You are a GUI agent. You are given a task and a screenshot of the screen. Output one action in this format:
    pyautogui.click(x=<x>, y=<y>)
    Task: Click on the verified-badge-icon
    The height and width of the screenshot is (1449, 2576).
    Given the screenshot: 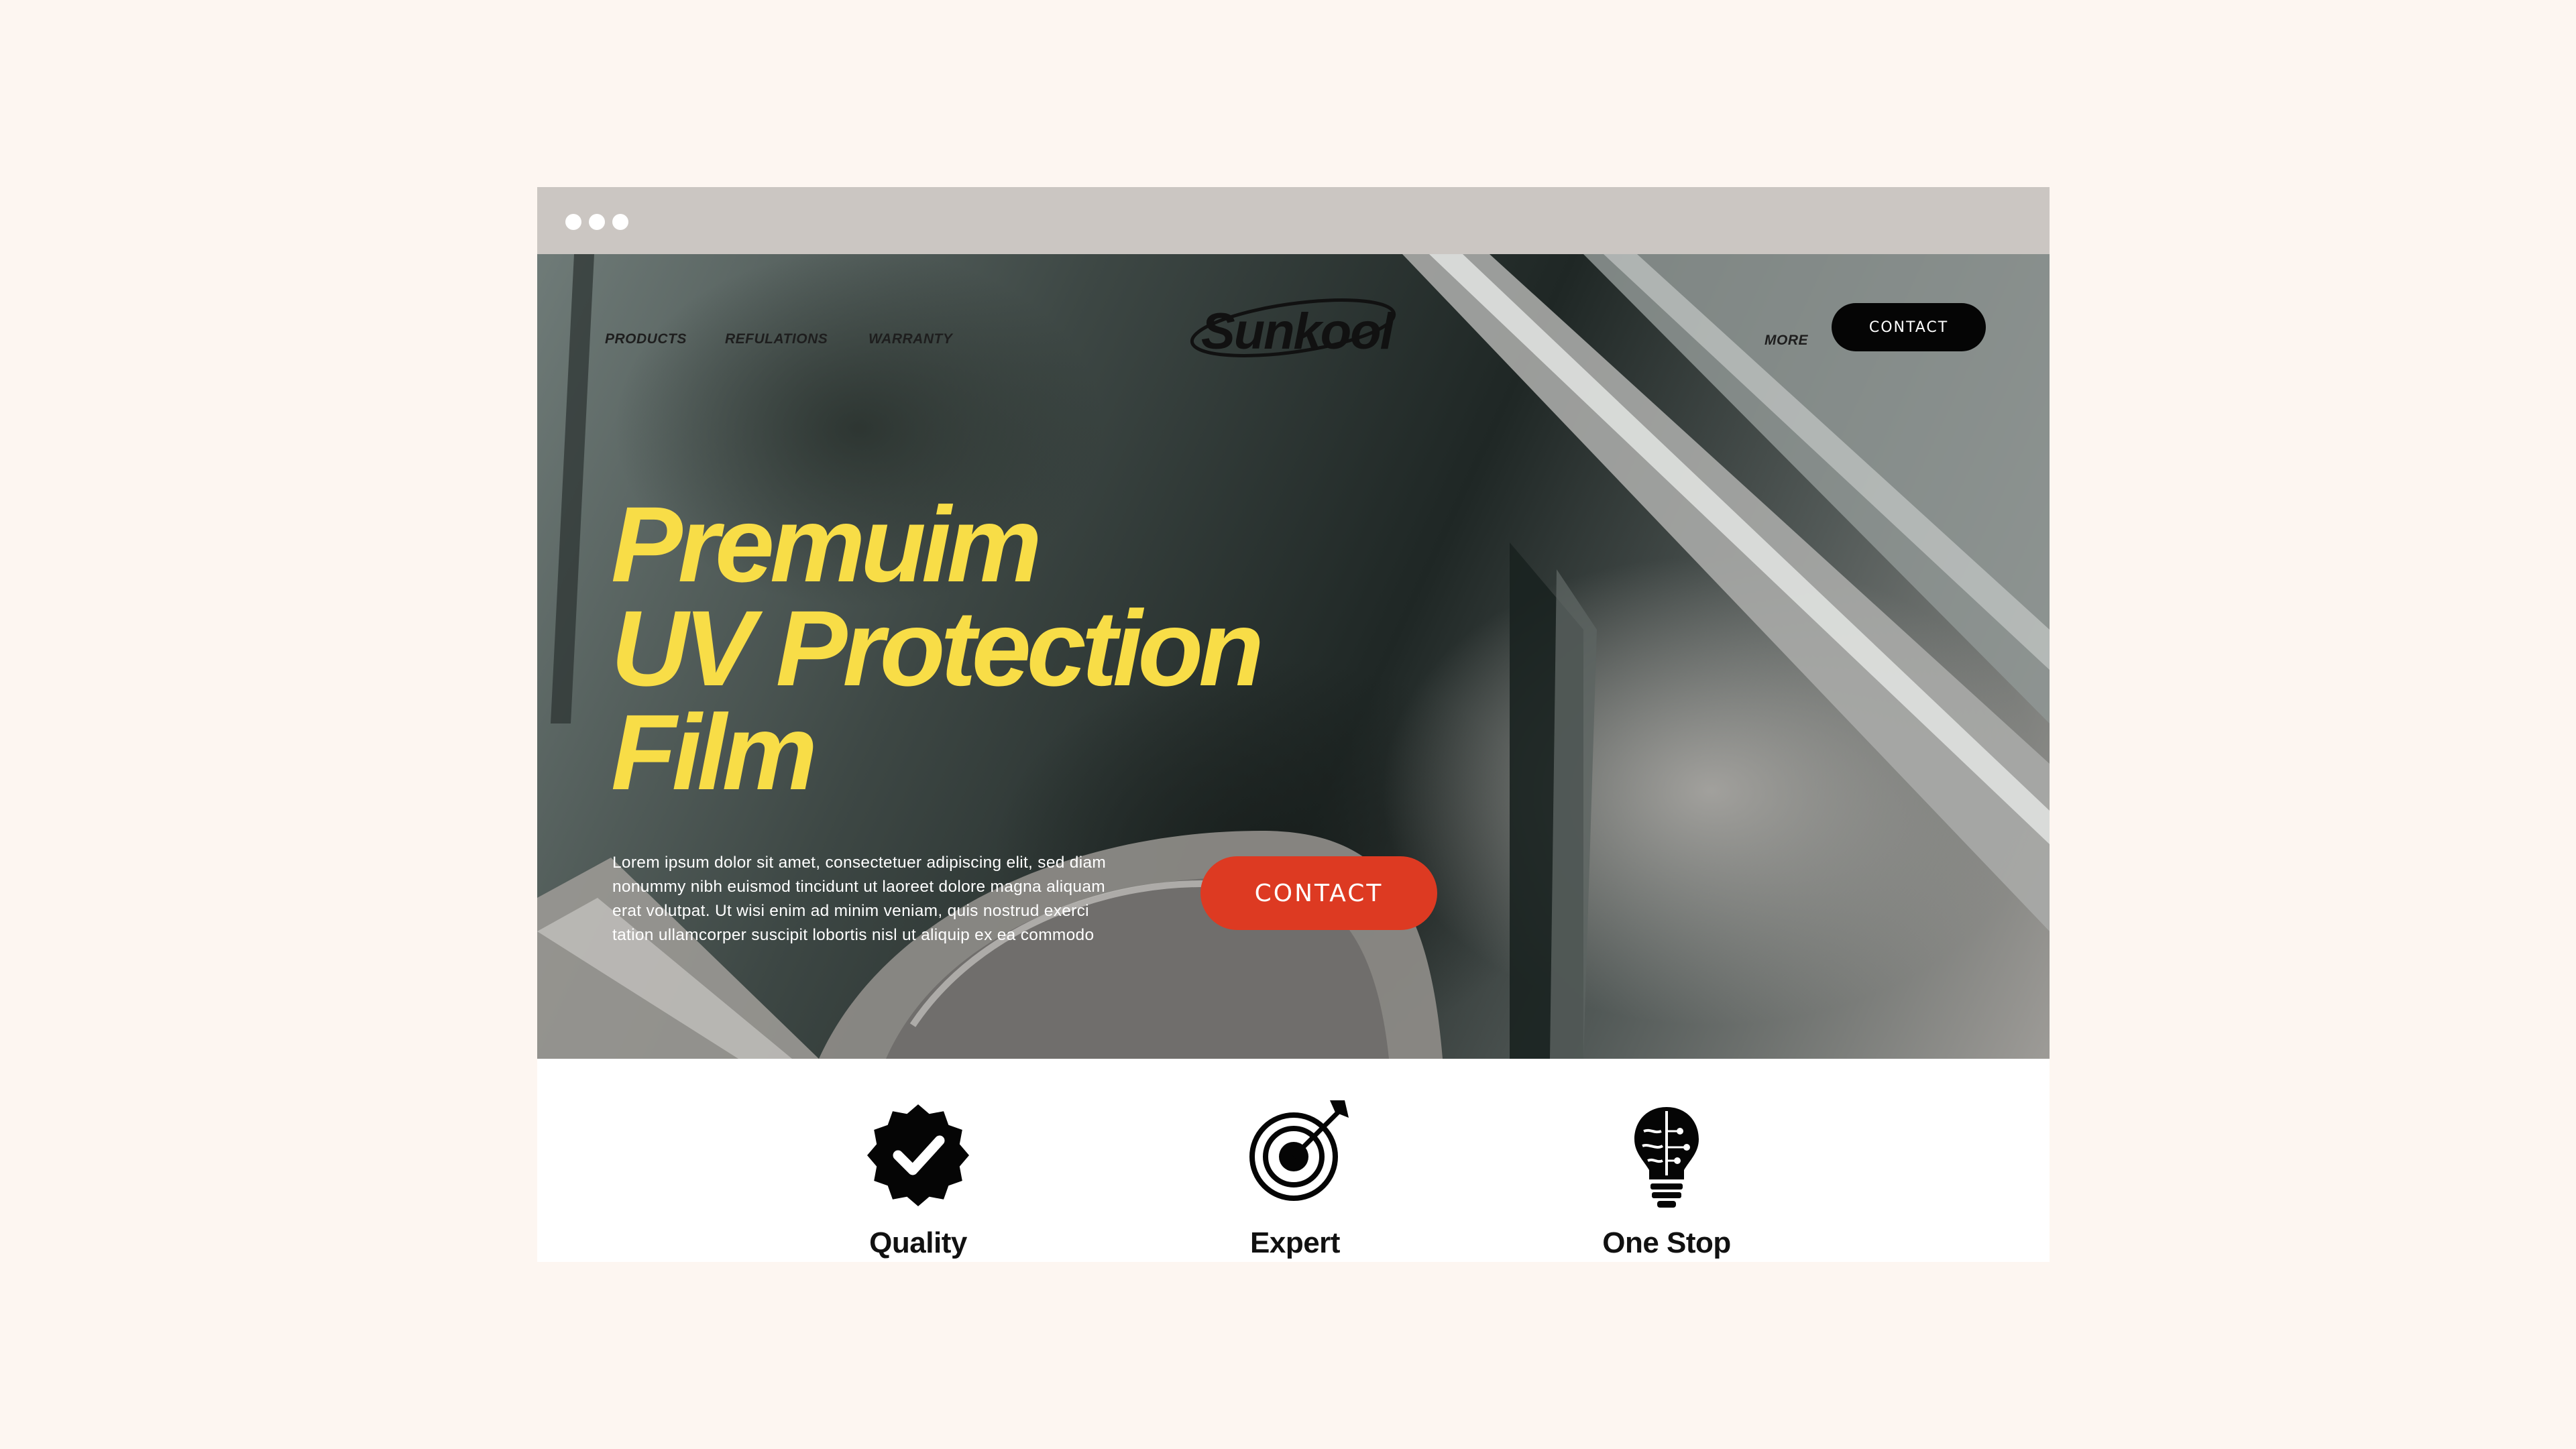 What is the action you would take?
    pyautogui.click(x=918, y=1155)
    